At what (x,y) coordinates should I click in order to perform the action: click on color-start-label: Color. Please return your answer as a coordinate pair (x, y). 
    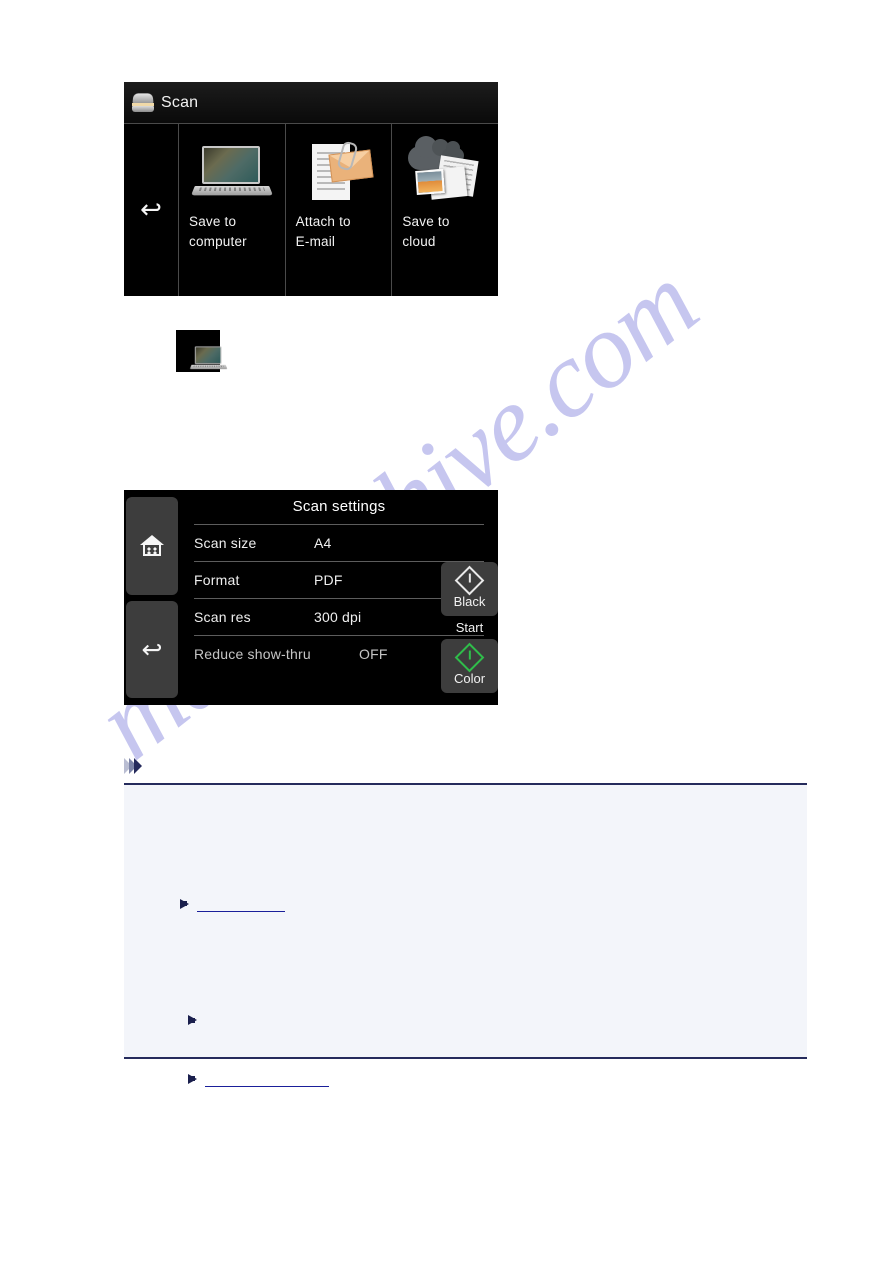
    Looking at the image, I should click on (469, 678).